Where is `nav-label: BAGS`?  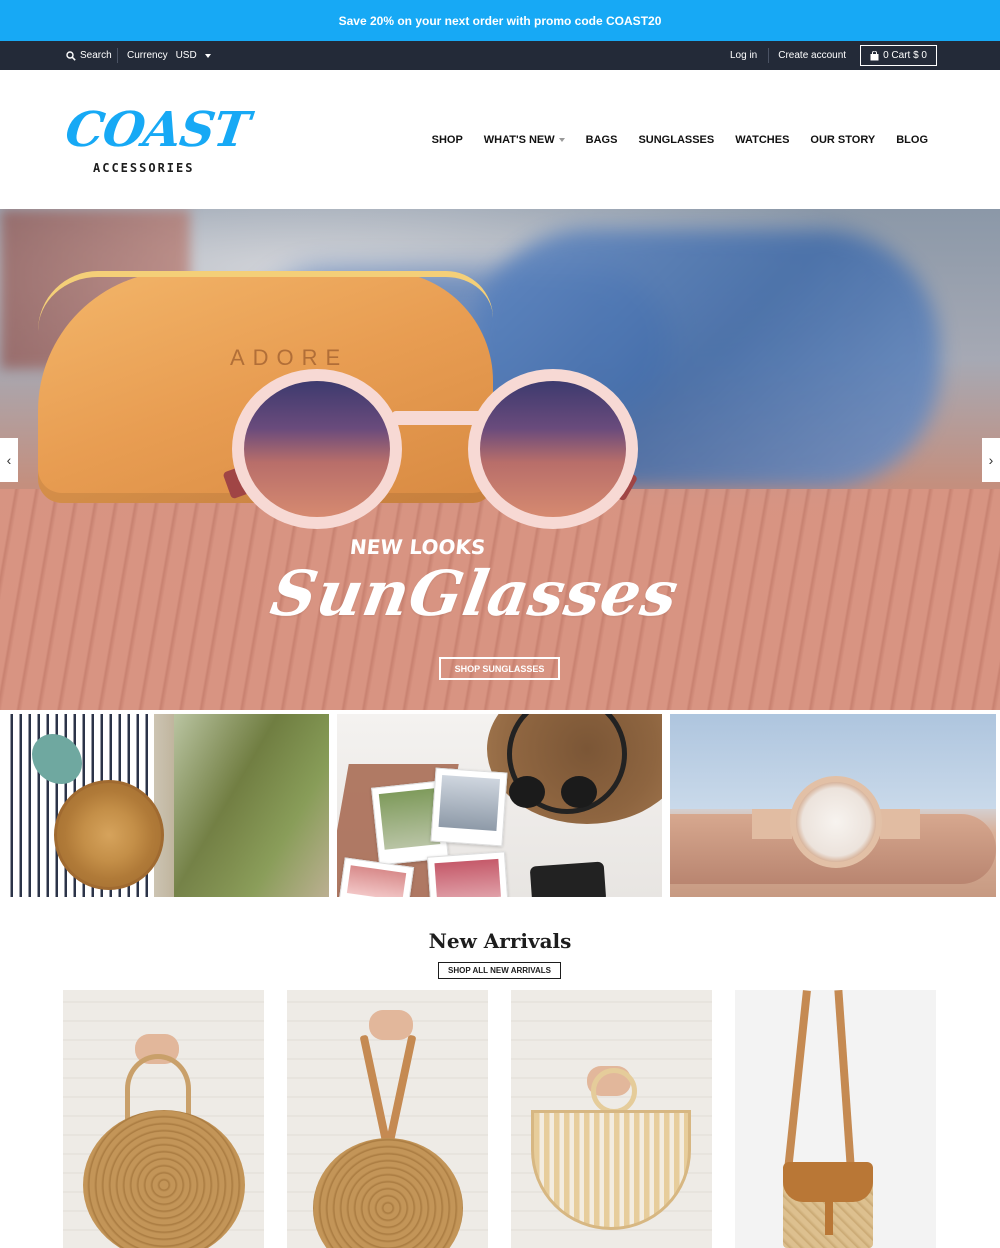 nav-label: BAGS is located at coordinates (601, 139).